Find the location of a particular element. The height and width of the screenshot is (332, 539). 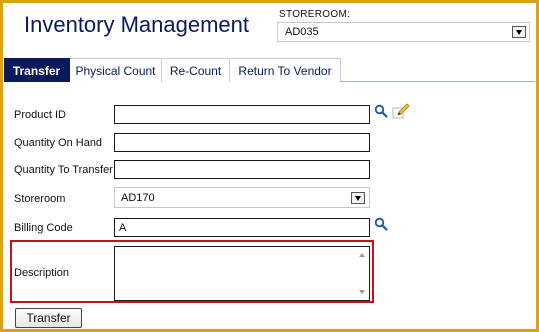

scroll-down-arrow-icon is located at coordinates (362, 292).